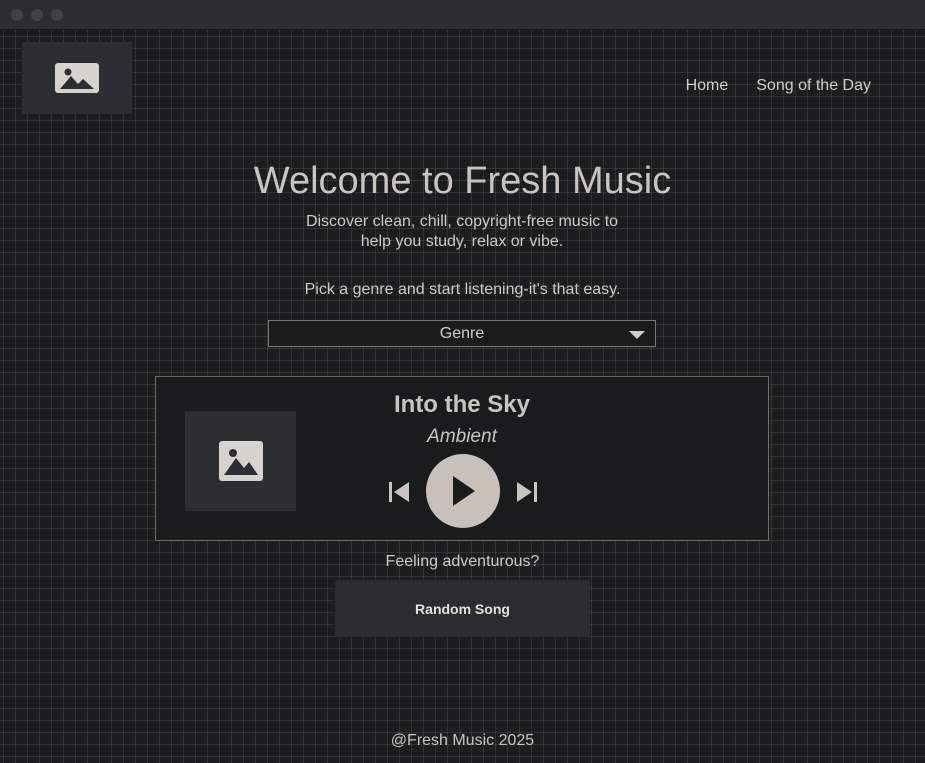 The height and width of the screenshot is (763, 925). Describe the element at coordinates (462, 15) in the screenshot. I see `window-titlebar` at that location.